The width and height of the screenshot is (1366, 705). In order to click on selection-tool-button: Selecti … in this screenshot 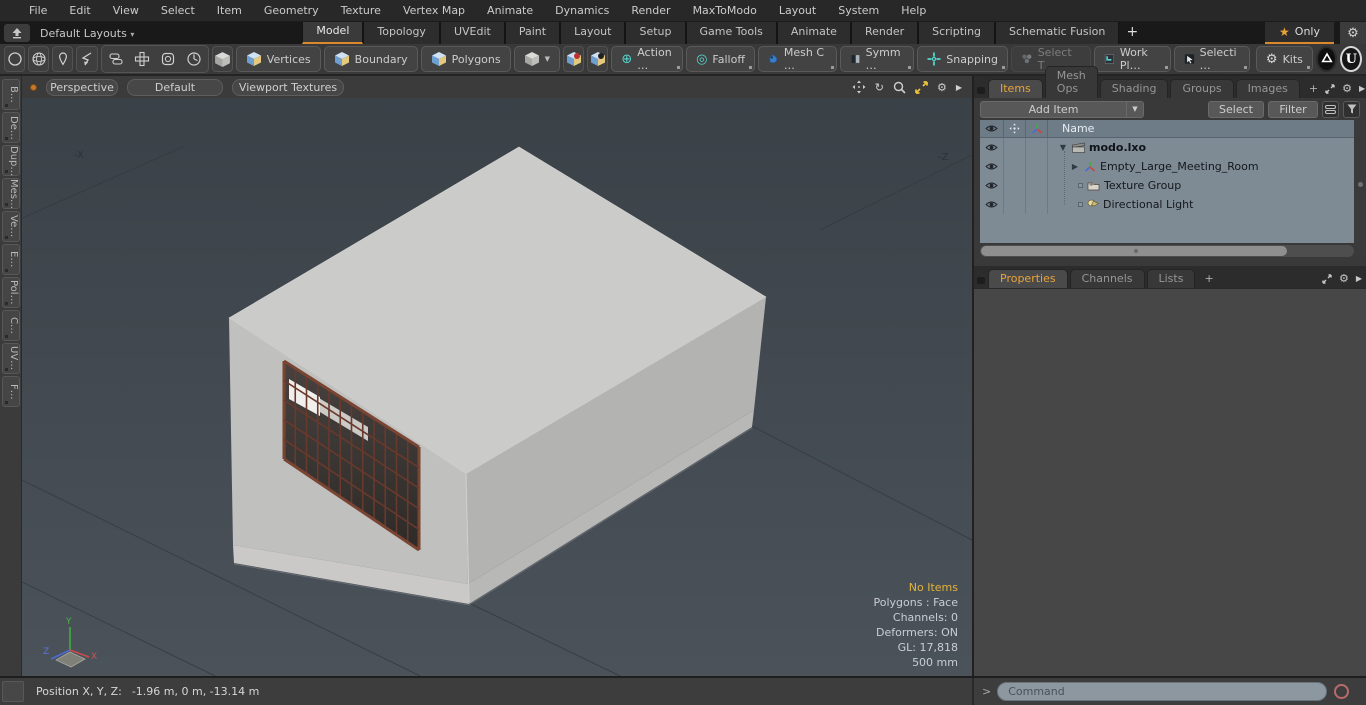, I will do `click(1211, 59)`.